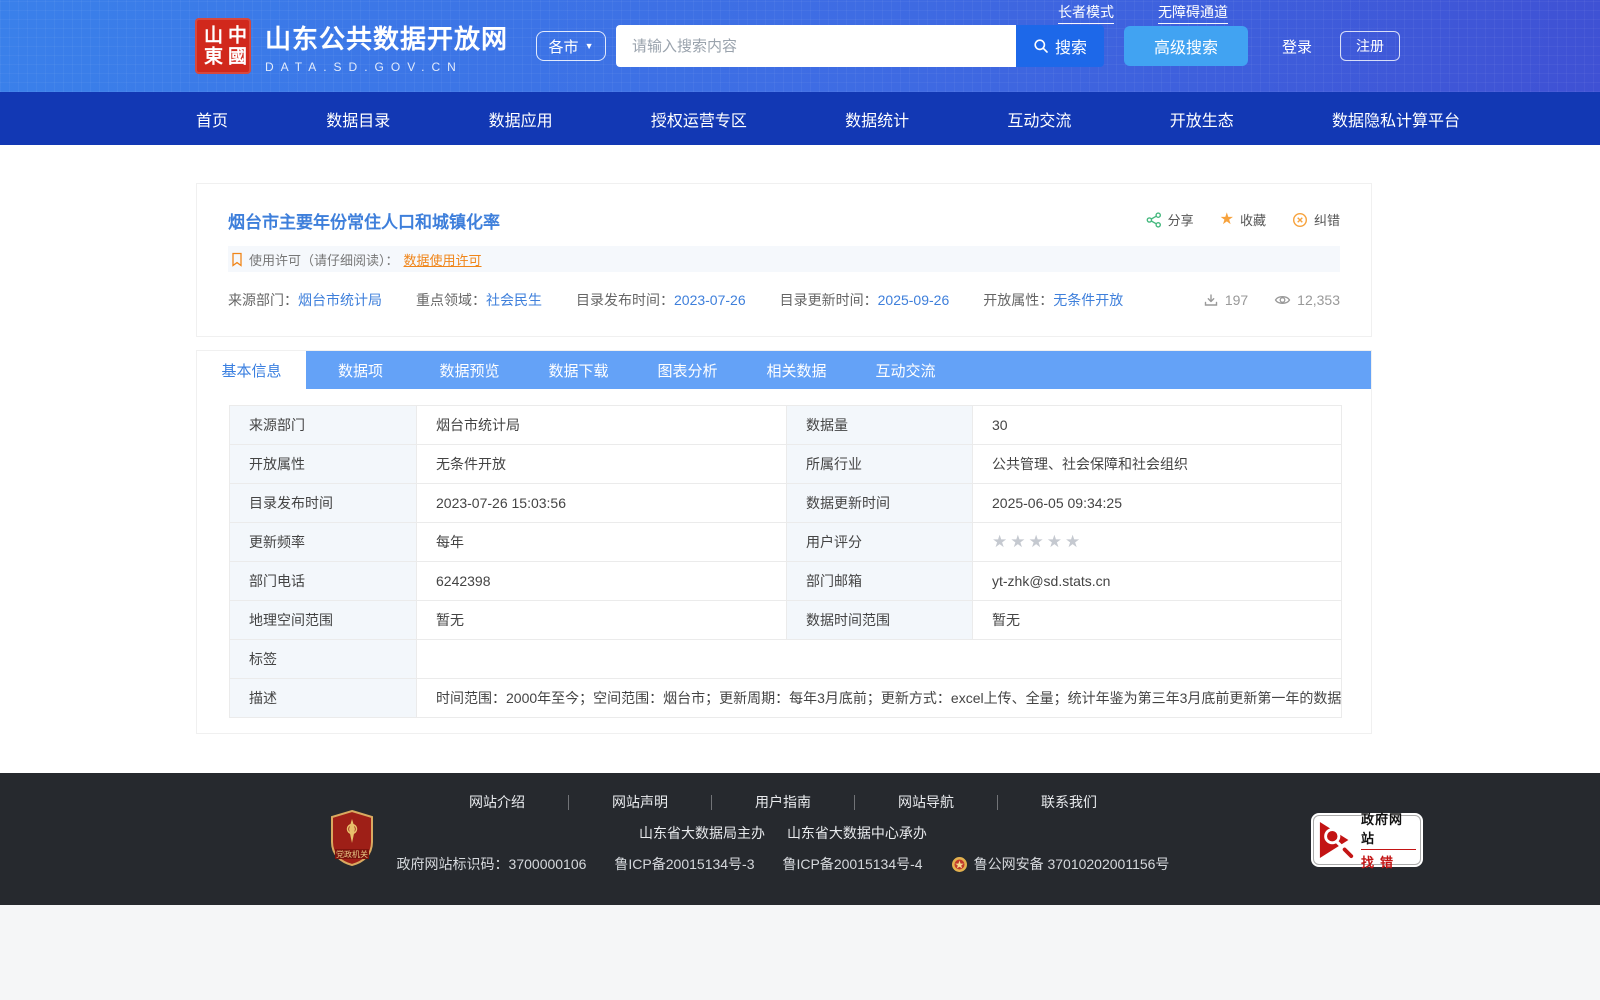  I want to click on meta-key-domain: 重点领域：社会民生, so click(479, 300).